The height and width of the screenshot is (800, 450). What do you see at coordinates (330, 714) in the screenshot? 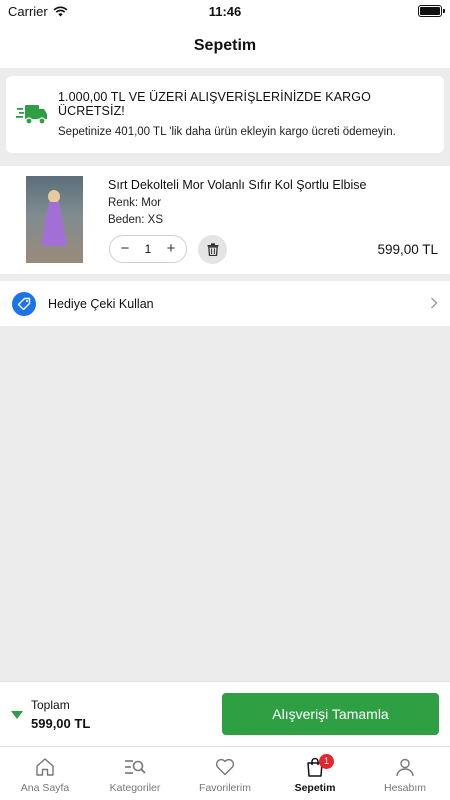
I see `checkout-button: Alışverişi Tamamla` at bounding box center [330, 714].